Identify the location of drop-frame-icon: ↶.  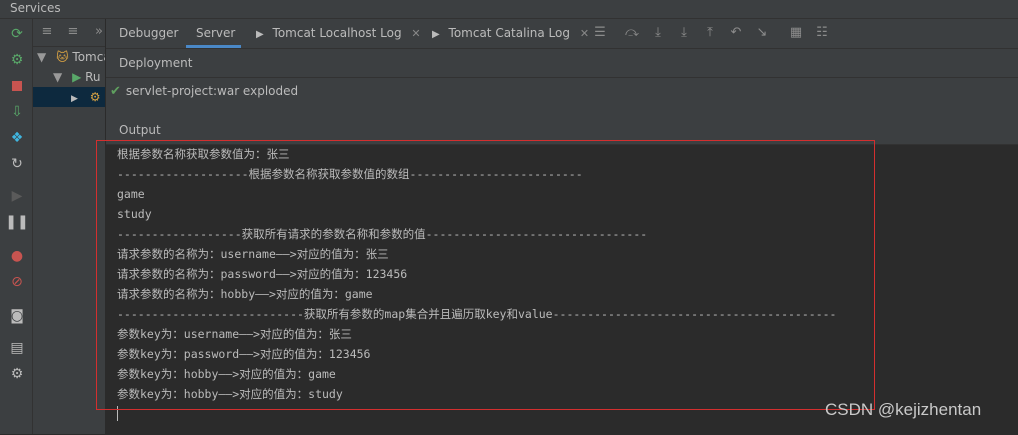
(736, 33).